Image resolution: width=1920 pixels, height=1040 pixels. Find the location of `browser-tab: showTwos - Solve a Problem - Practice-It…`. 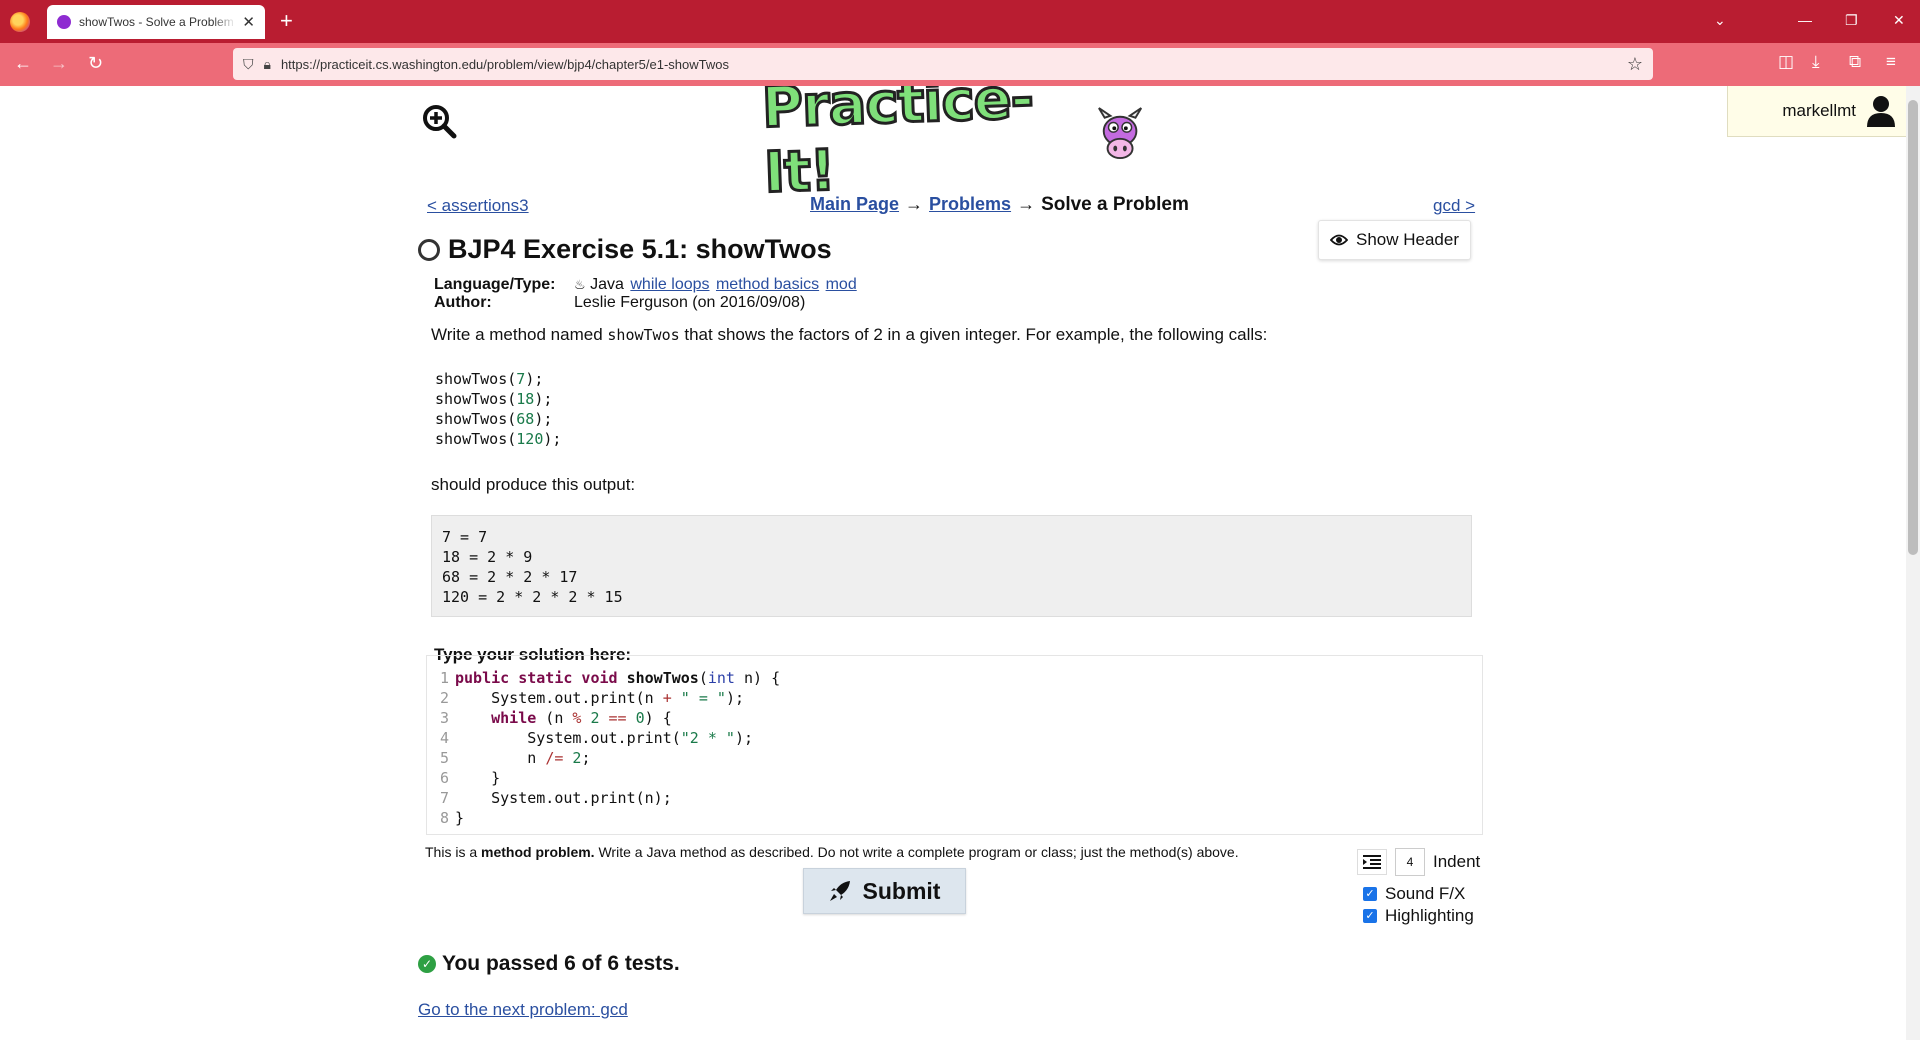

browser-tab: showTwos - Solve a Problem - Practice-It… is located at coordinates (156, 22).